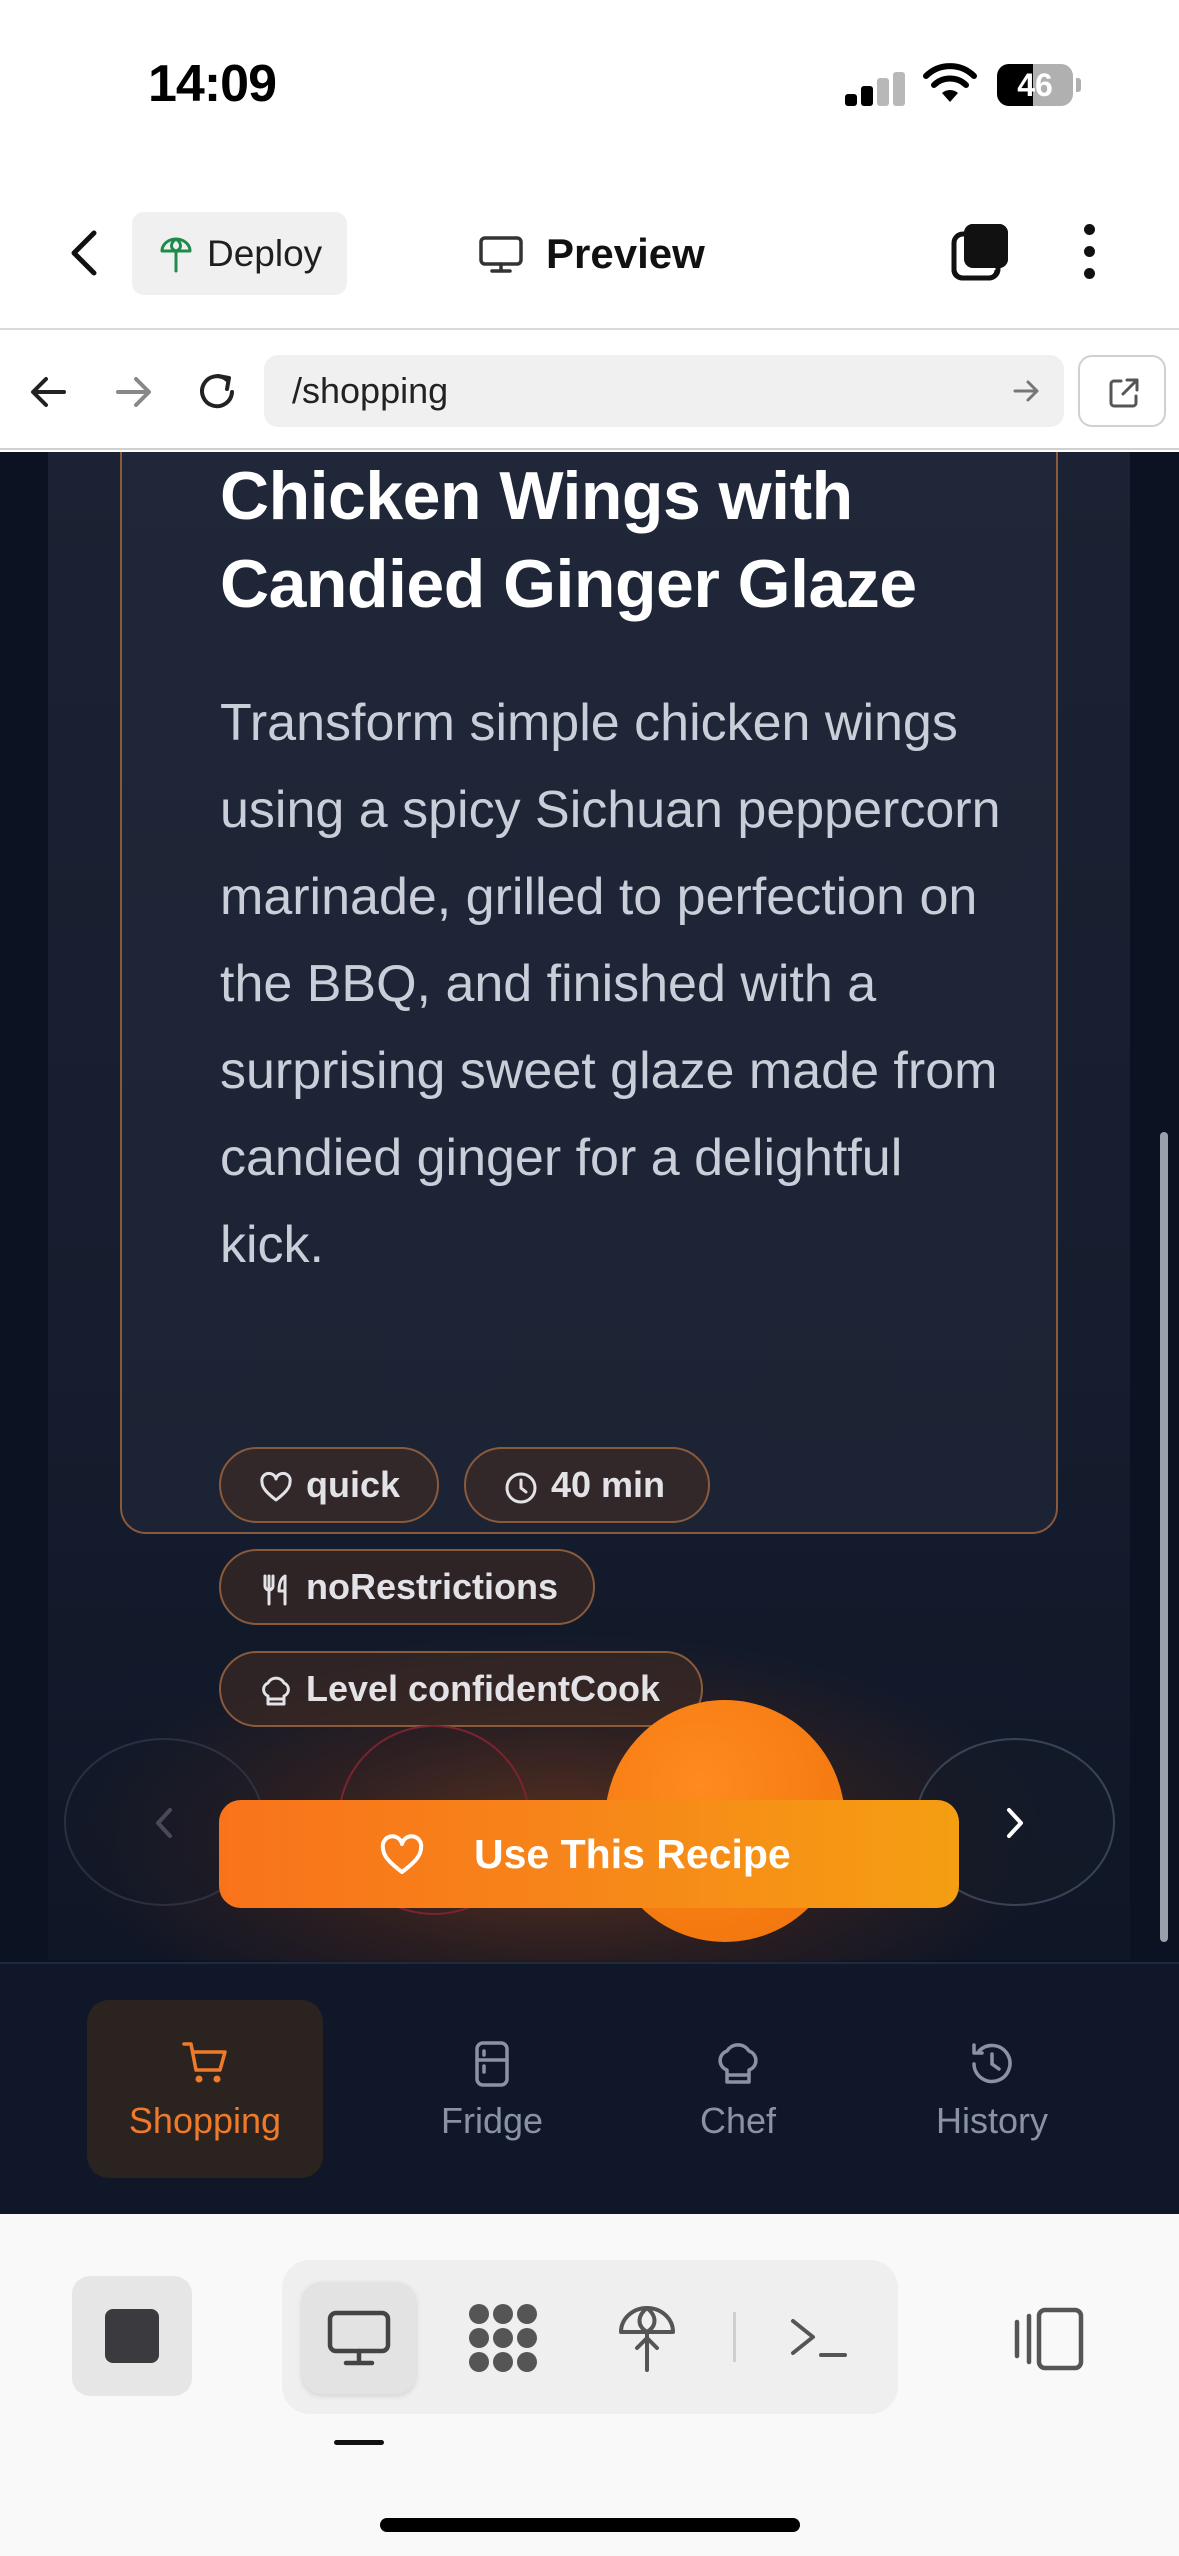 The image size is (1179, 2556). I want to click on tag-label: 40 min, so click(608, 1484).